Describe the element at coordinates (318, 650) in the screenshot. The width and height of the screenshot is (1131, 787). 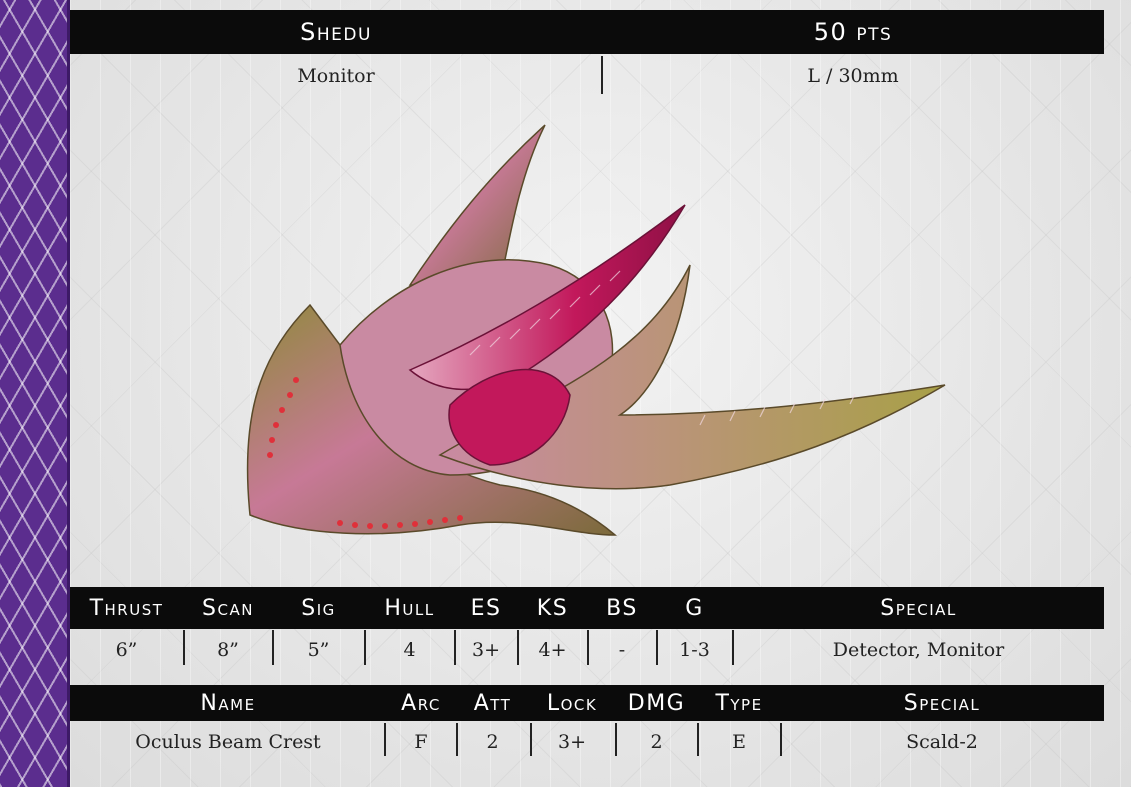
I see `stat-sig: 5”` at that location.